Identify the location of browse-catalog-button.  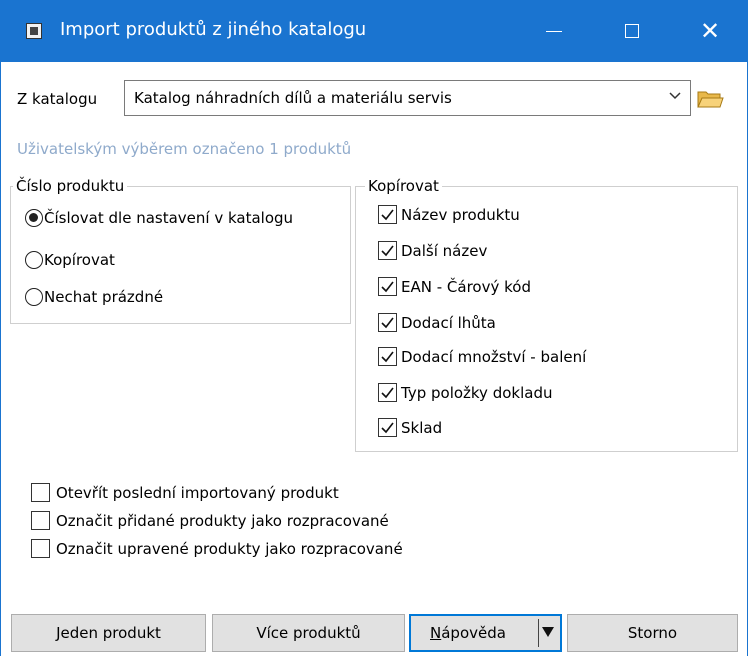
(710, 99).